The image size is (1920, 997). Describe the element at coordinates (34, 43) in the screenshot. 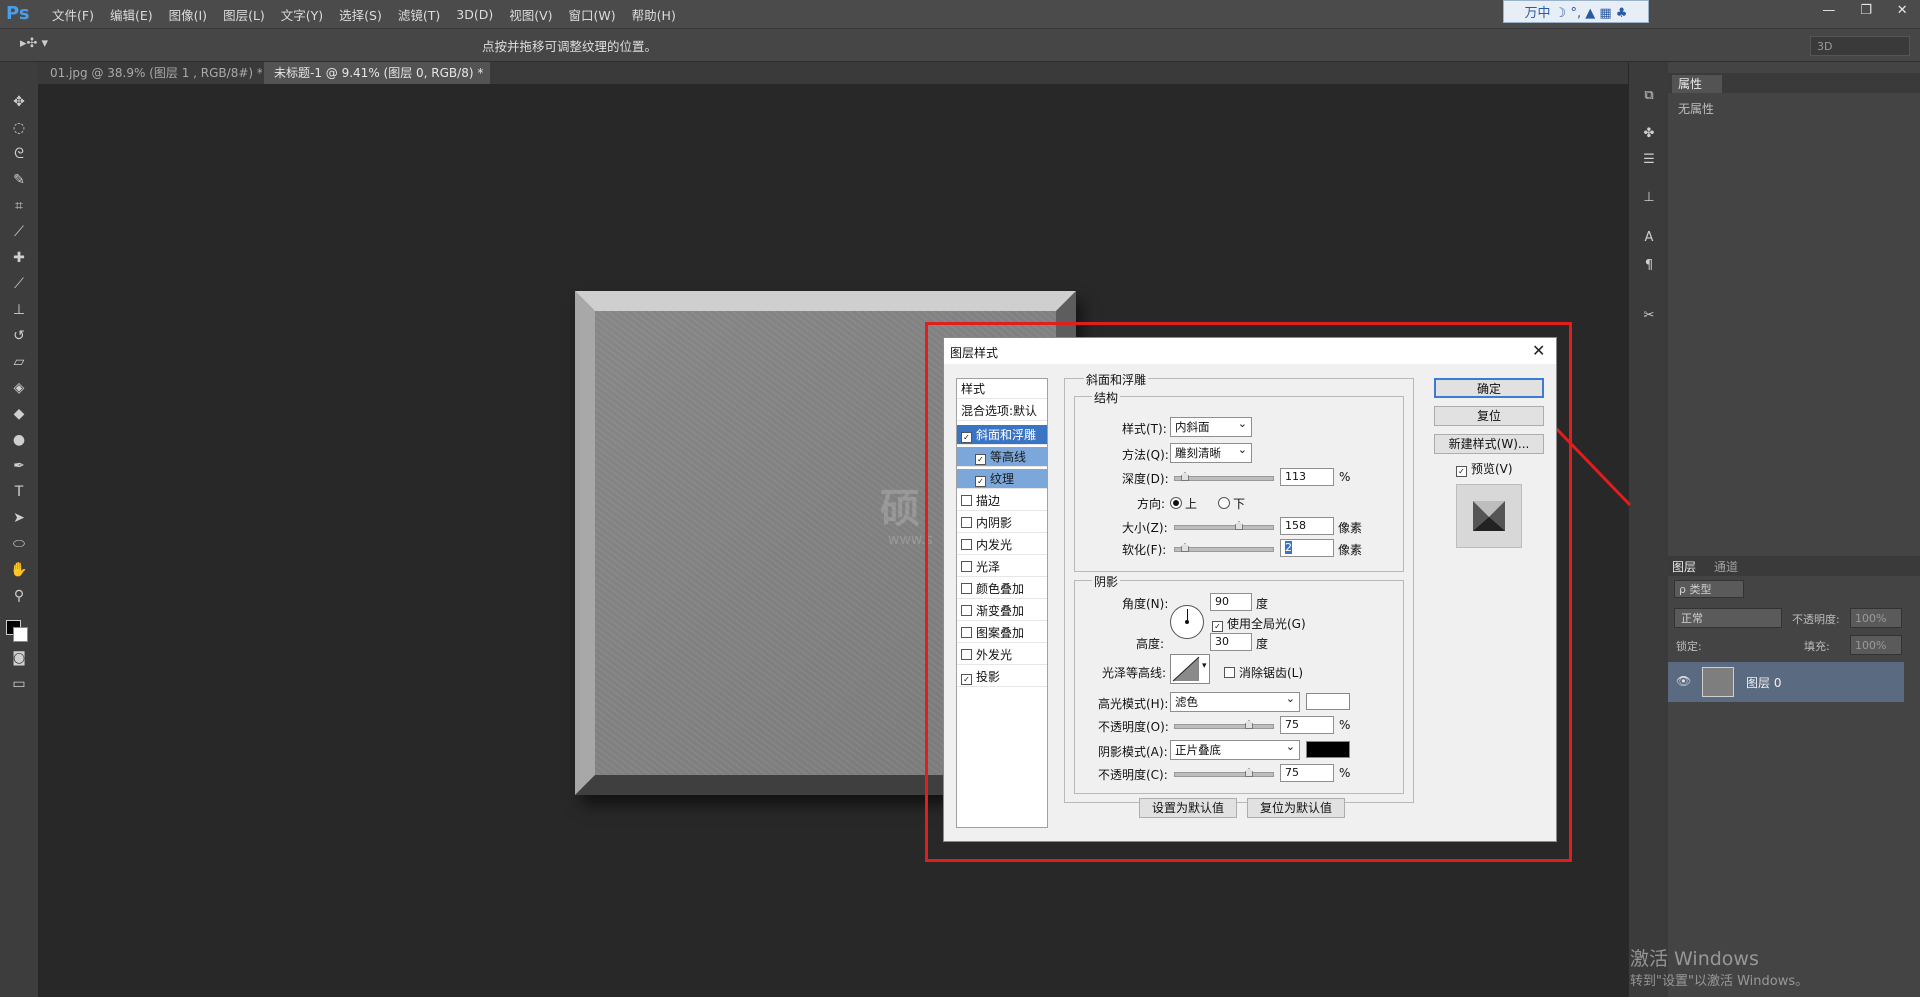

I see `move-tool-options-icon: ▸✣ ▾` at that location.